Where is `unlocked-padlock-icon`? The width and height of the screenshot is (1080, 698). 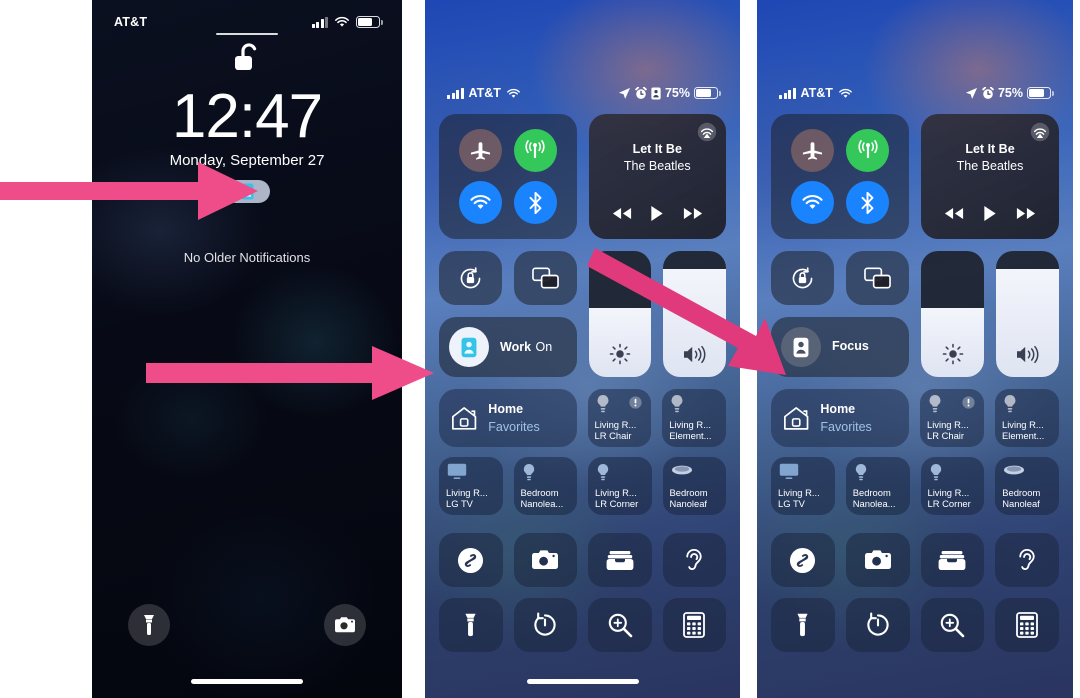 unlocked-padlock-icon is located at coordinates (247, 61).